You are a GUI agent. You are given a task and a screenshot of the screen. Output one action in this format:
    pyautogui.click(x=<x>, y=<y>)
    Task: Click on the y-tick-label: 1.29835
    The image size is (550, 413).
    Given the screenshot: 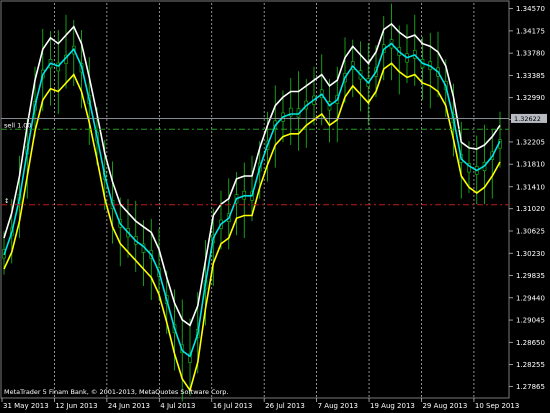 What is the action you would take?
    pyautogui.click(x=530, y=276)
    